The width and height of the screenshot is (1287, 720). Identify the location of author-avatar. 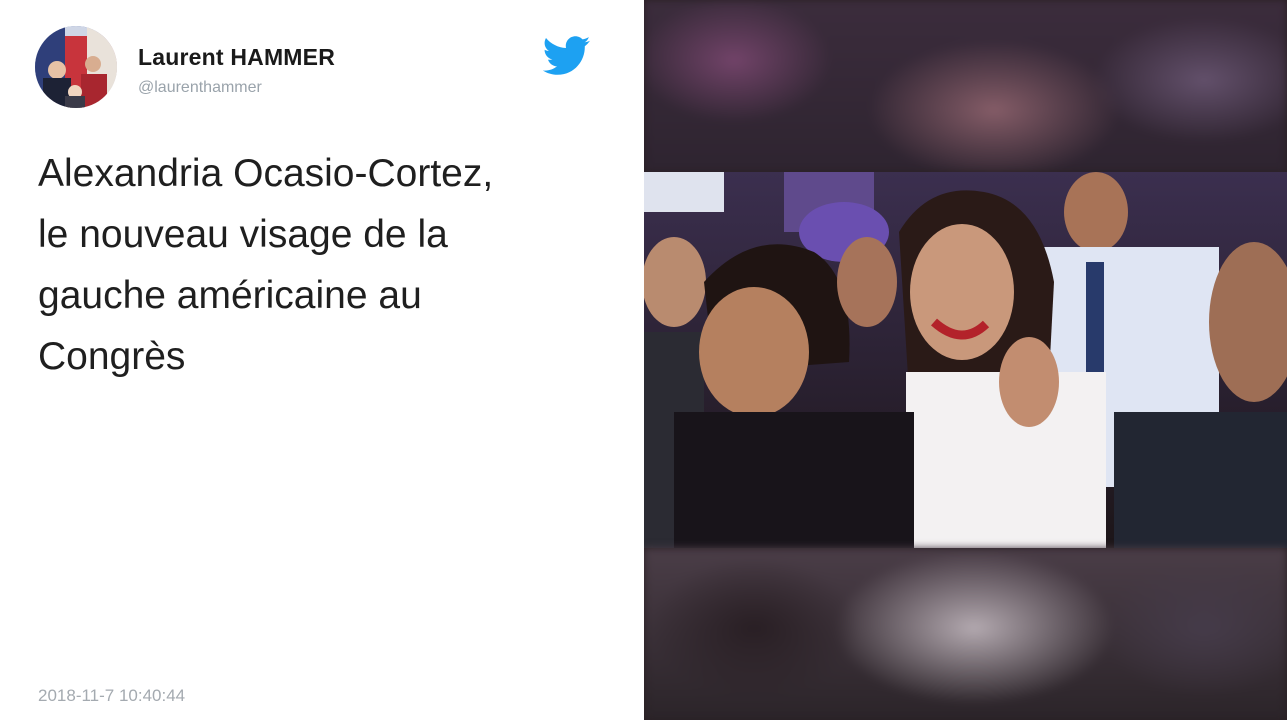
(76, 67).